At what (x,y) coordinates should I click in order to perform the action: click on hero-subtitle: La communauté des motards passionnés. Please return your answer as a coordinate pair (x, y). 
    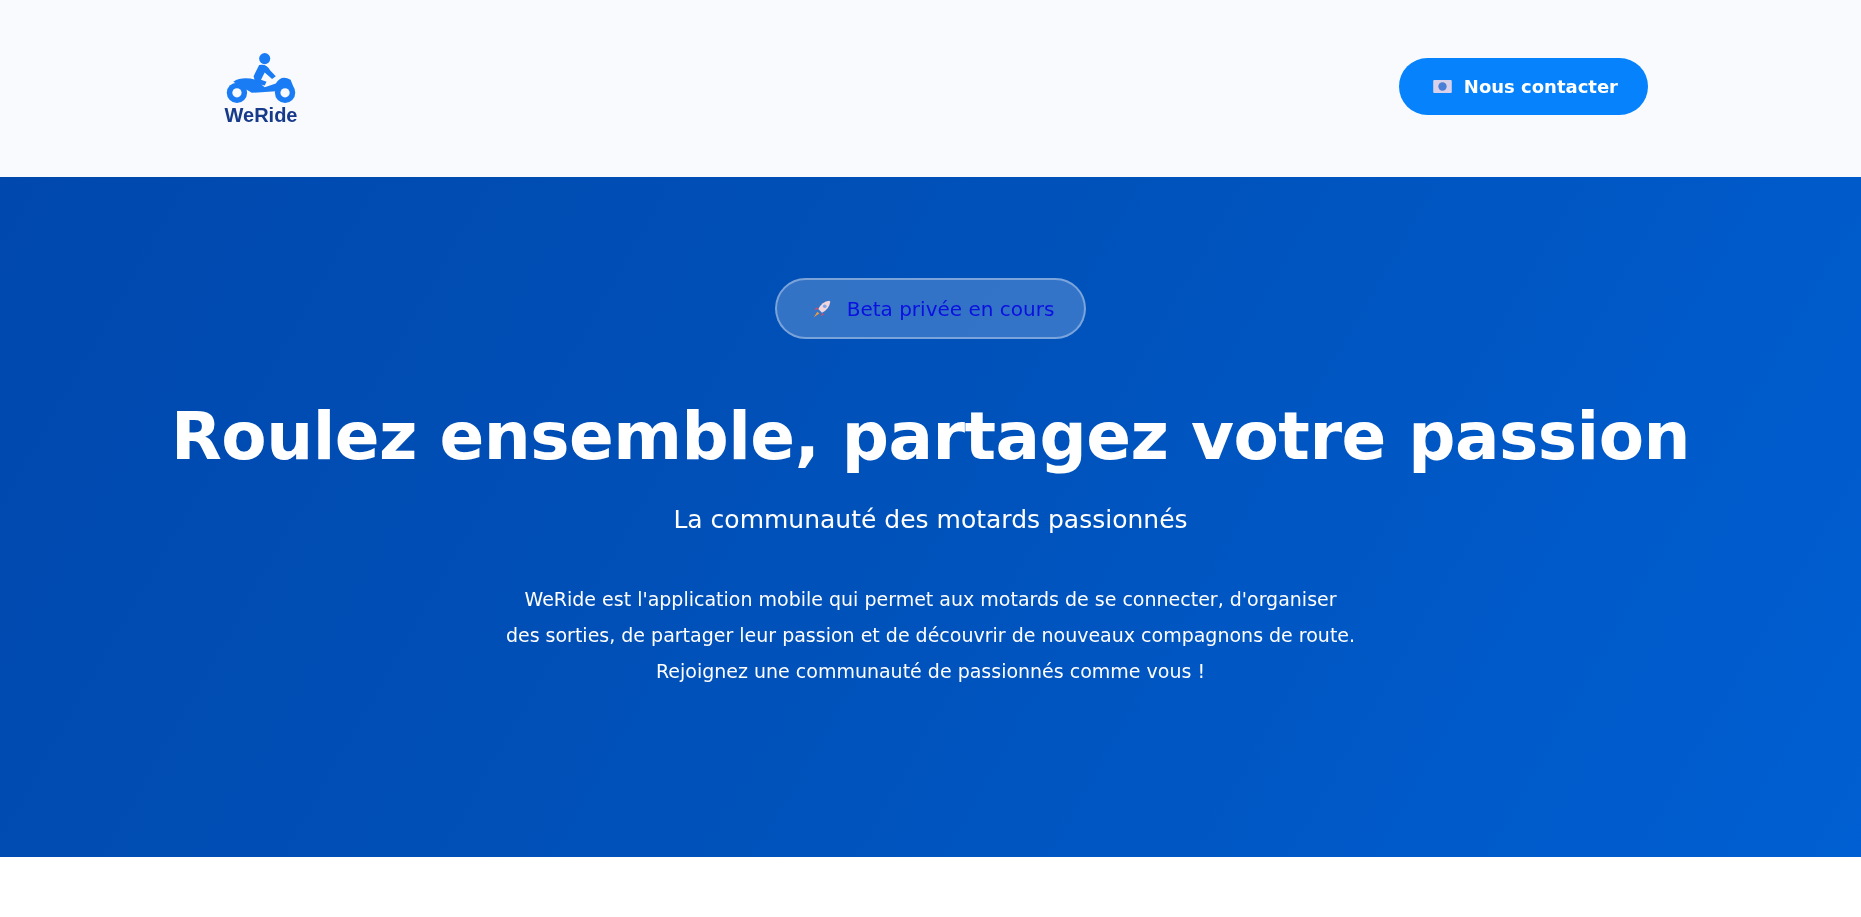
    Looking at the image, I should click on (930, 520).